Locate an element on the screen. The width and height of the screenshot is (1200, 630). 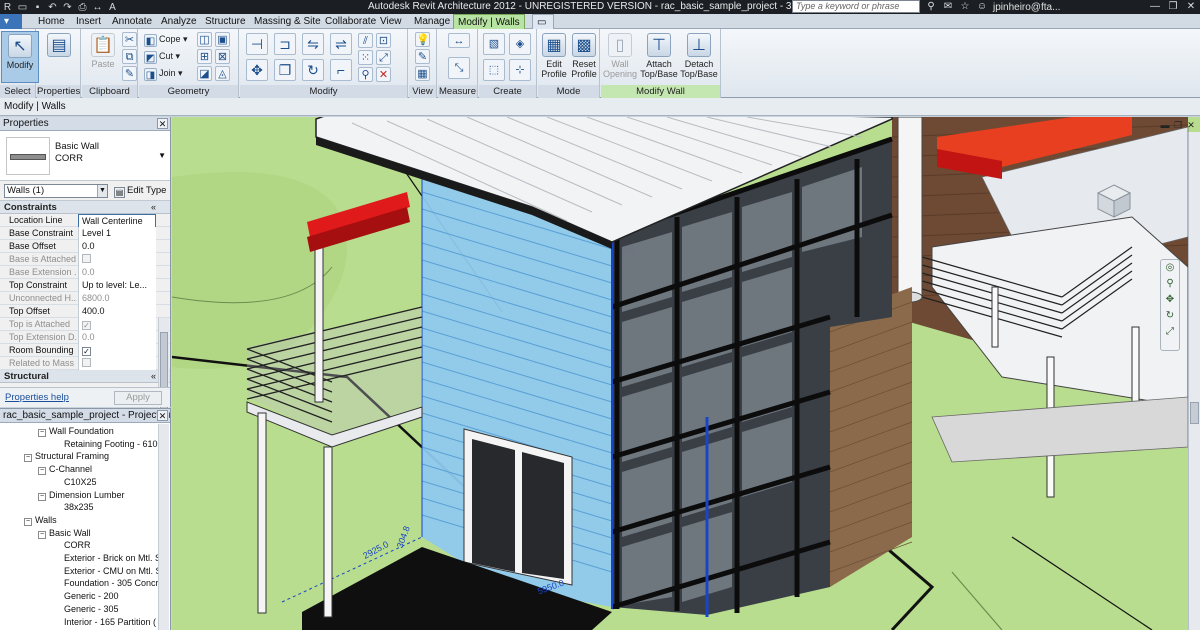
apply-button: Apply is located at coordinates (138, 398).